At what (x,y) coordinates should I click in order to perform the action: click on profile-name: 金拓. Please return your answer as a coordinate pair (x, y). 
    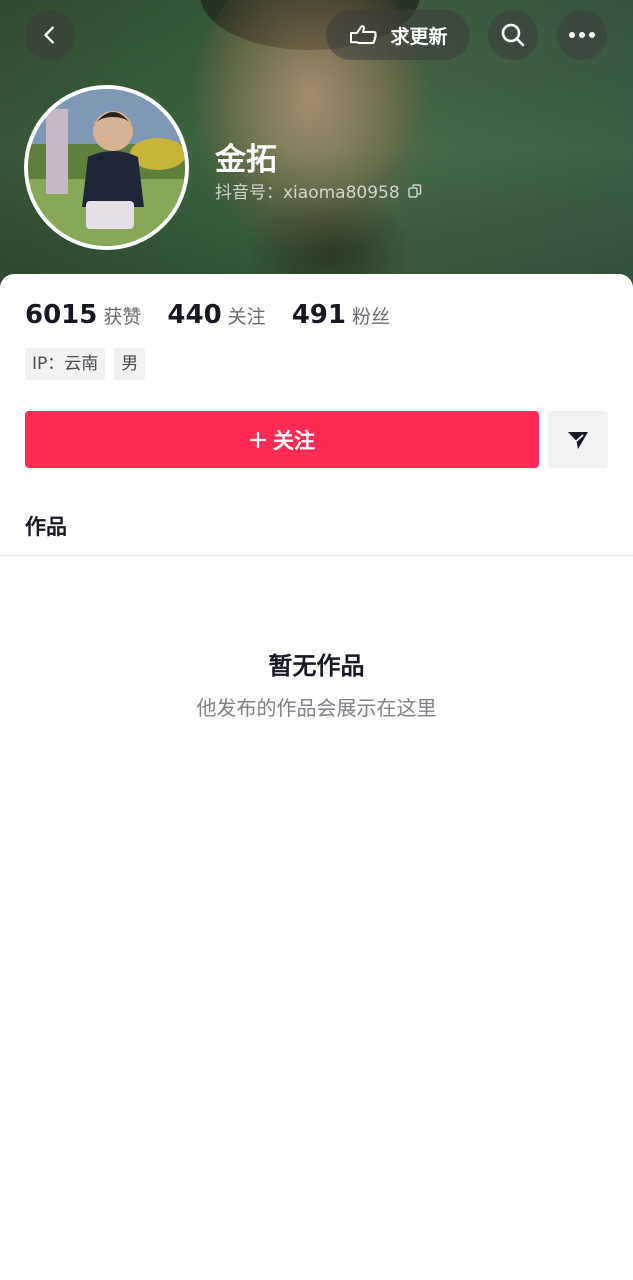
    Looking at the image, I should click on (246, 160).